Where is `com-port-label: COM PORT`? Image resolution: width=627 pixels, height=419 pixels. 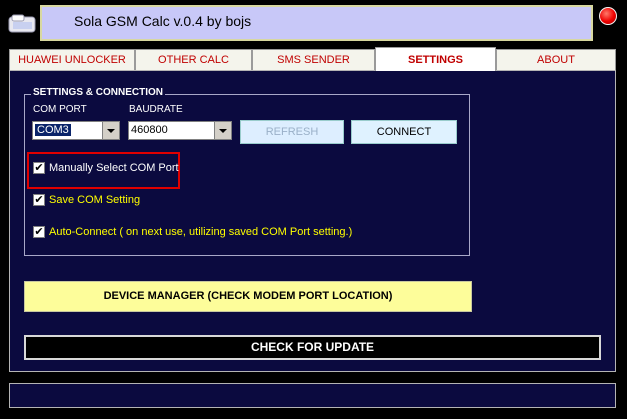 com-port-label: COM PORT is located at coordinates (60, 109).